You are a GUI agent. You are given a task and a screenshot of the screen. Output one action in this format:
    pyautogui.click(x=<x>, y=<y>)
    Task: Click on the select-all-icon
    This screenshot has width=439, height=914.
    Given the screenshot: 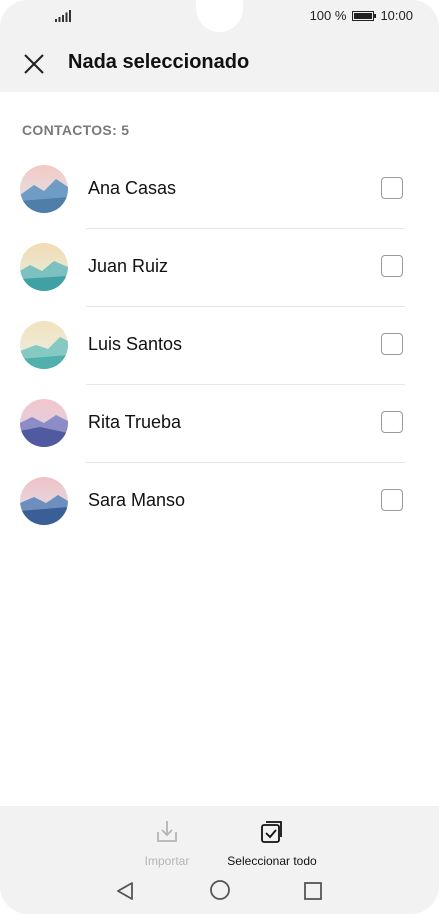 What is the action you would take?
    pyautogui.click(x=271, y=832)
    